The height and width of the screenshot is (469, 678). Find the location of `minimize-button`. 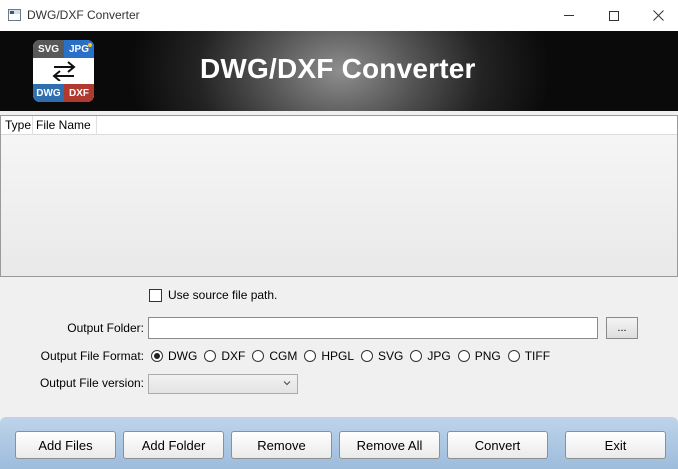

minimize-button is located at coordinates (568, 15).